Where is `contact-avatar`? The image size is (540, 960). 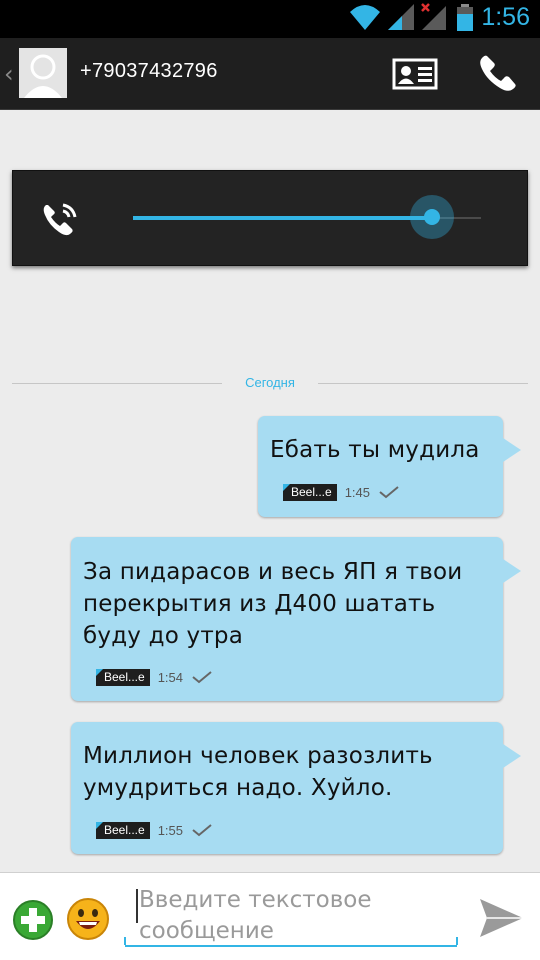 contact-avatar is located at coordinates (43, 73).